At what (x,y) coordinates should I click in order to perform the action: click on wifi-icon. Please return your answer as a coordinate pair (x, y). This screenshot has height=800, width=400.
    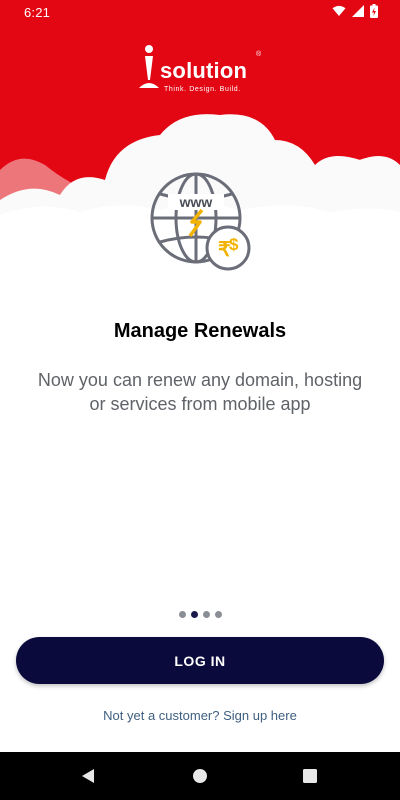
    Looking at the image, I should click on (339, 10).